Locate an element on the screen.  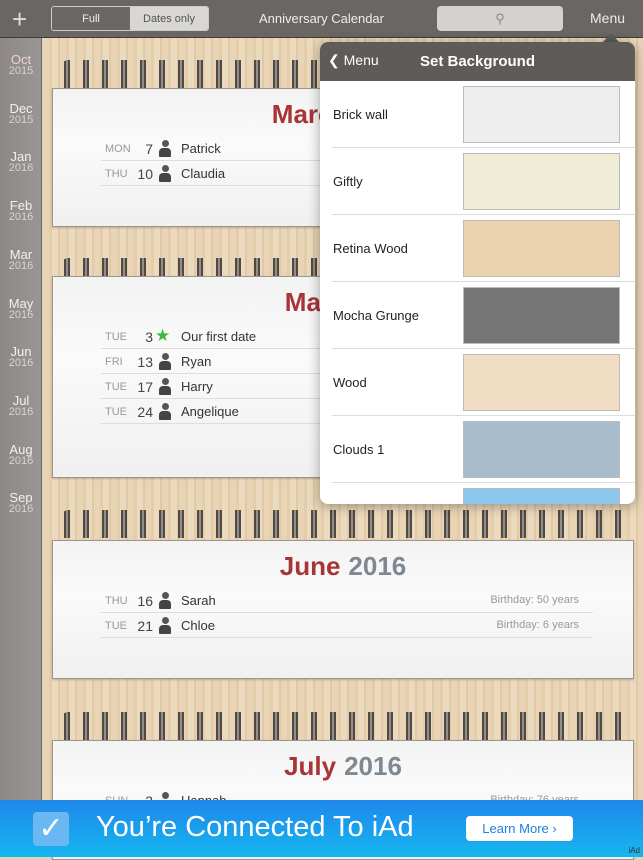
event-note: Birthday: 6 years is located at coordinates (537, 625).